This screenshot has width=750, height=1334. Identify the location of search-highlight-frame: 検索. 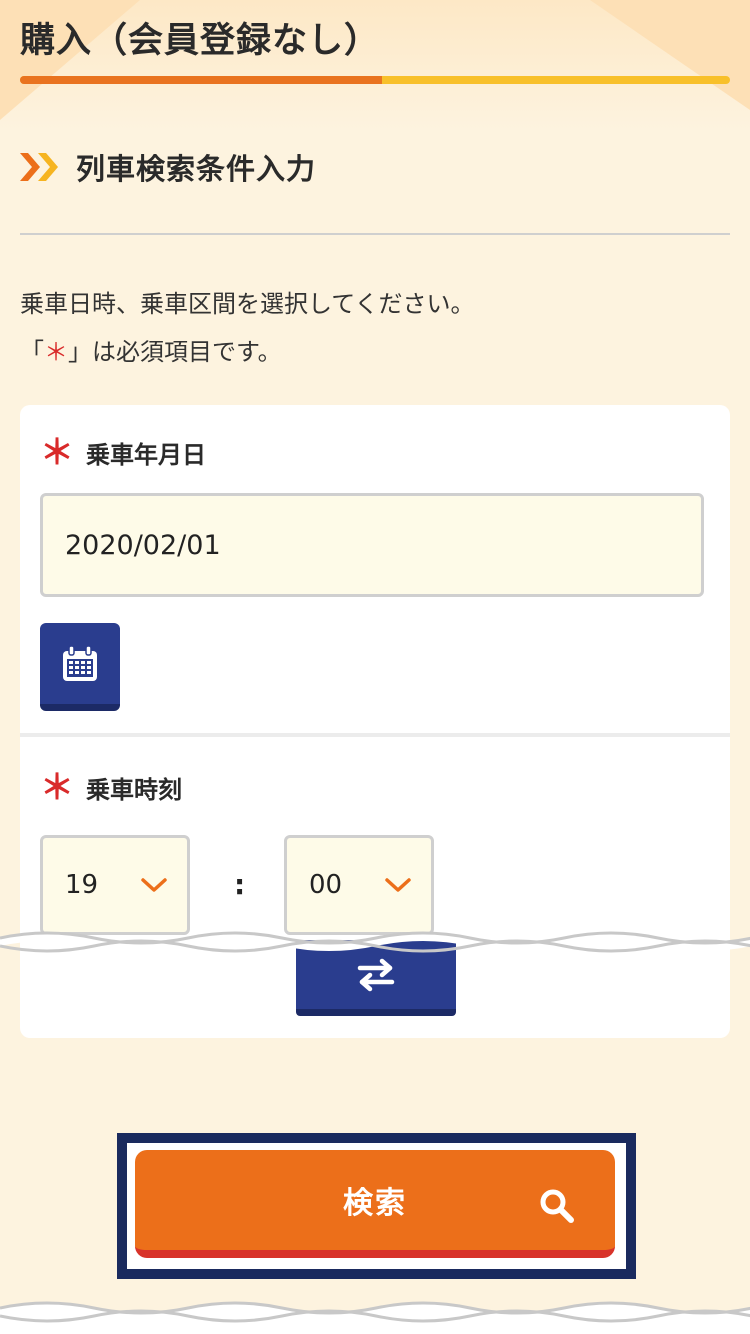
(376, 1206).